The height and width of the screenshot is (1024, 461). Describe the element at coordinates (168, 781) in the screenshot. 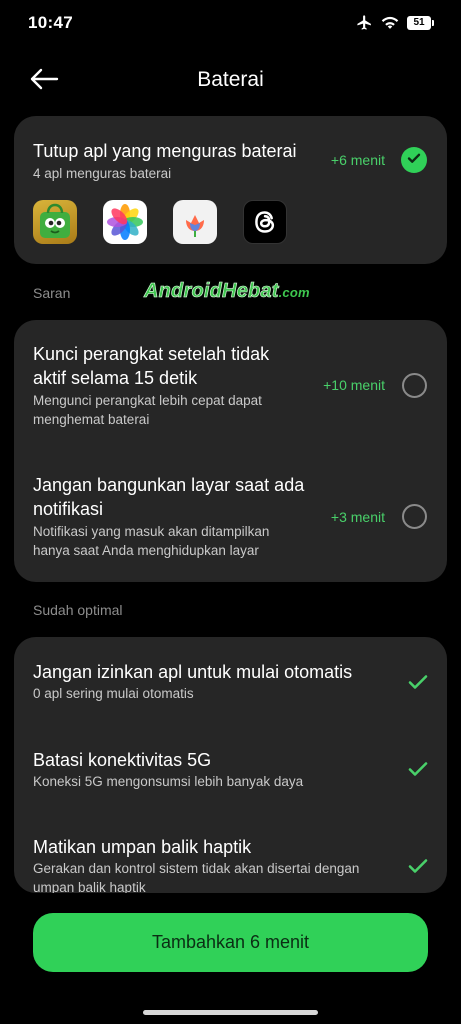

I see `optimal-subtitle: Koneksi 5G mengonsumsi lebih banyak daya` at that location.